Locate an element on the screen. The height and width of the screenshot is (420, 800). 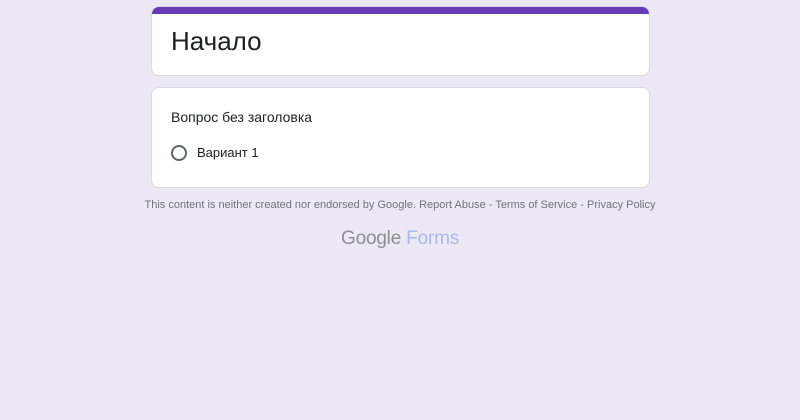
radio-option-1: Вариант 1 is located at coordinates (215, 153).